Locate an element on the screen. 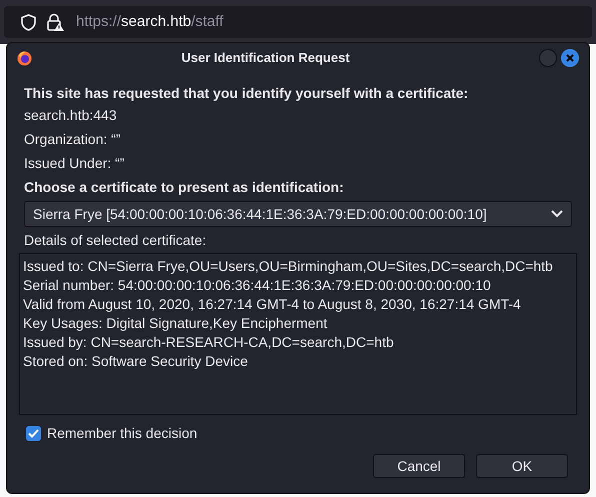  info-text: search.htb:443 is located at coordinates (71, 115).